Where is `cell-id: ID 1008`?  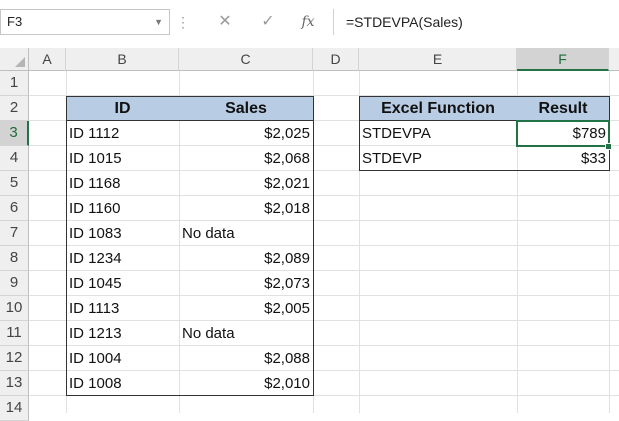 cell-id: ID 1008 is located at coordinates (122, 383).